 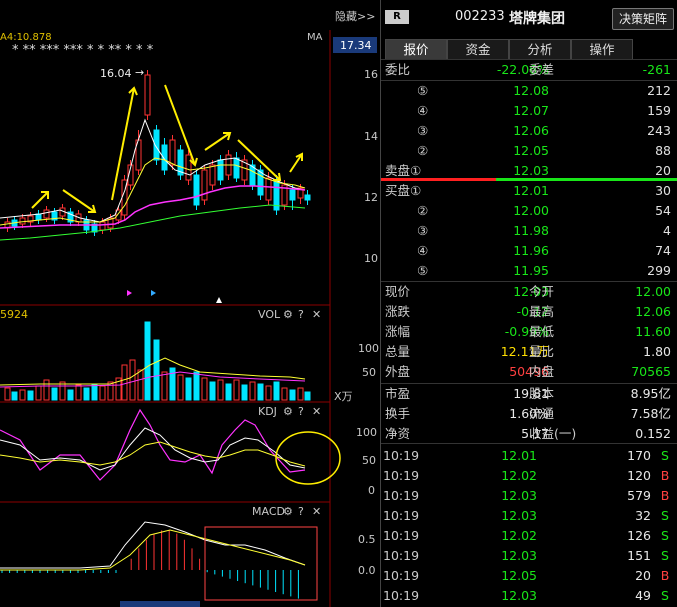 What do you see at coordinates (519, 455) in the screenshot?
I see `tick-price: 12.01` at bounding box center [519, 455].